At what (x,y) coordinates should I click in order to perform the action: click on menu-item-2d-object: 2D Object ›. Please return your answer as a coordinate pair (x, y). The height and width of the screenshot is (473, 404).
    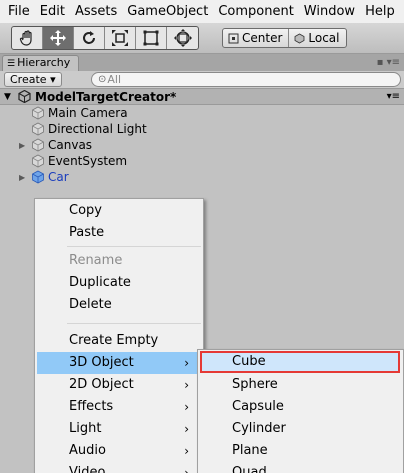
    Looking at the image, I should click on (119, 385).